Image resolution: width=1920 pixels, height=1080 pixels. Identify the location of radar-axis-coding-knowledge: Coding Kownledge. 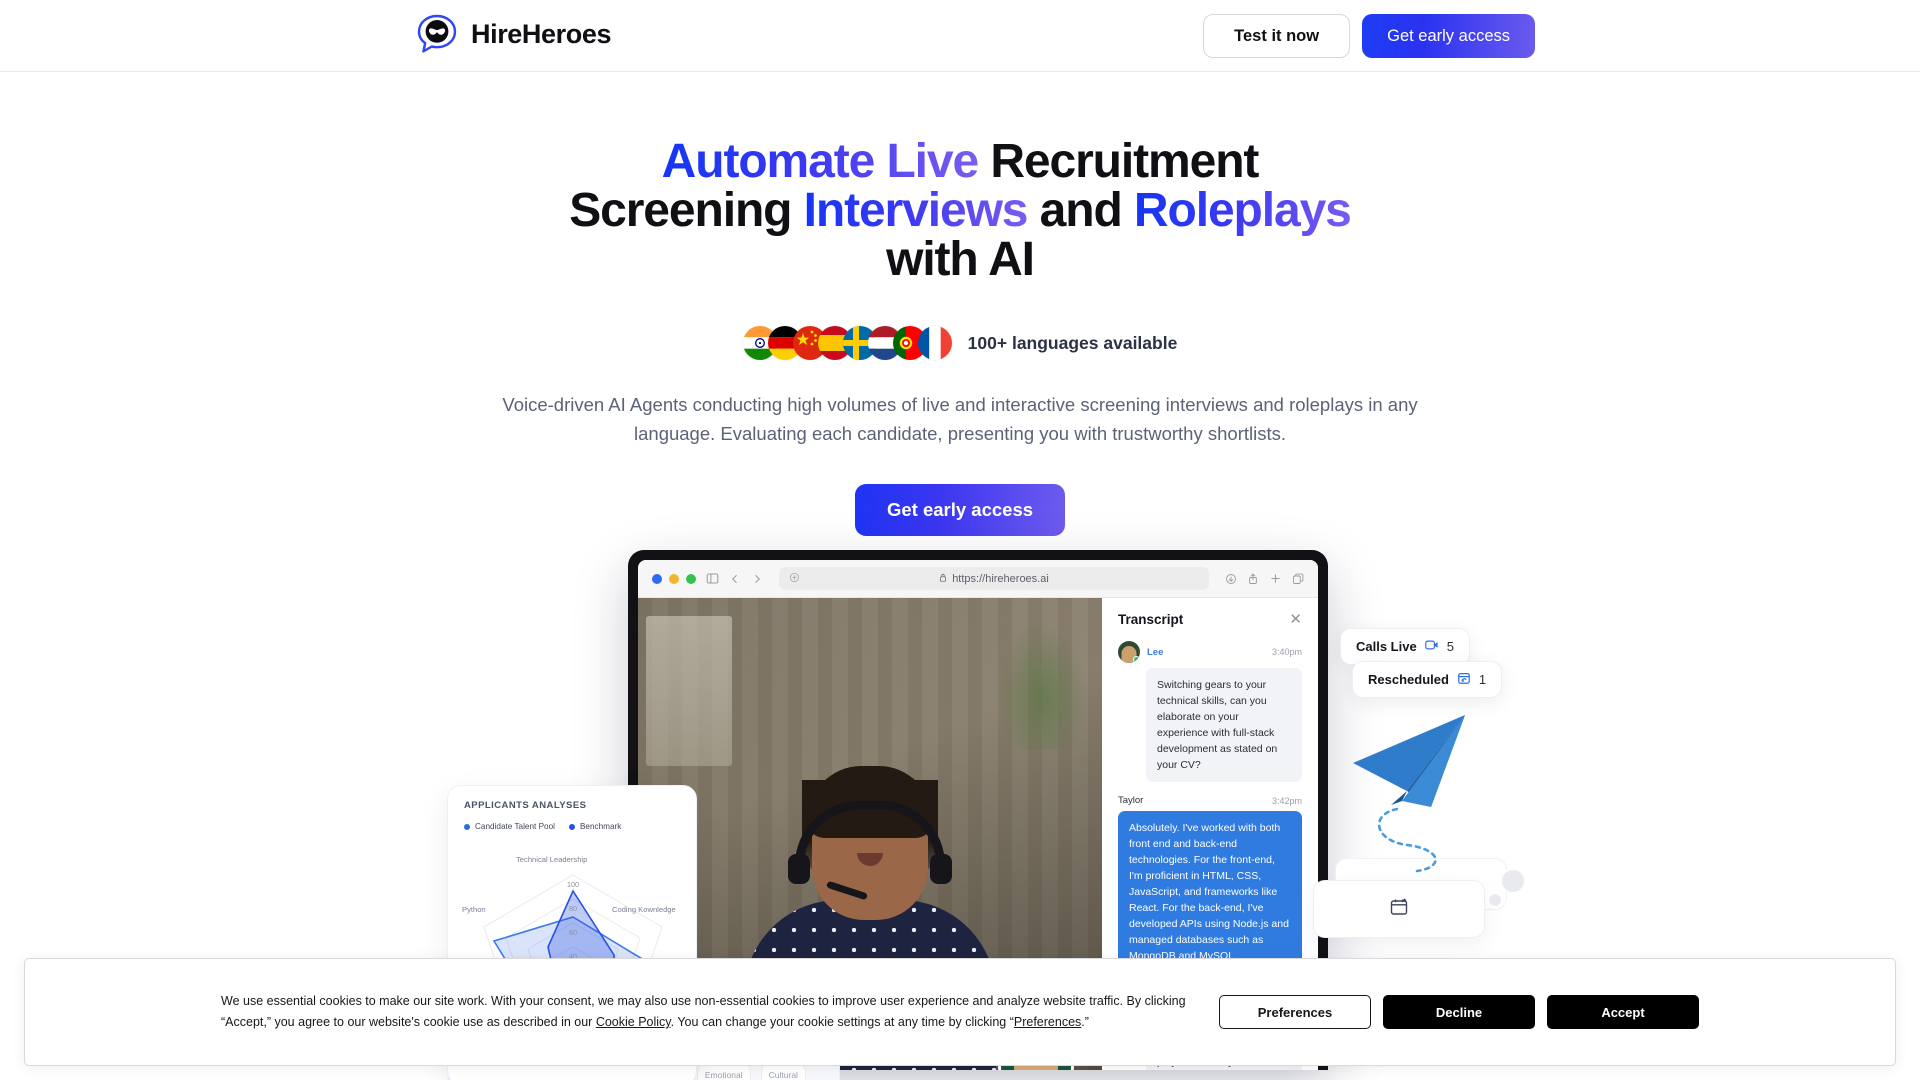
(644, 909).